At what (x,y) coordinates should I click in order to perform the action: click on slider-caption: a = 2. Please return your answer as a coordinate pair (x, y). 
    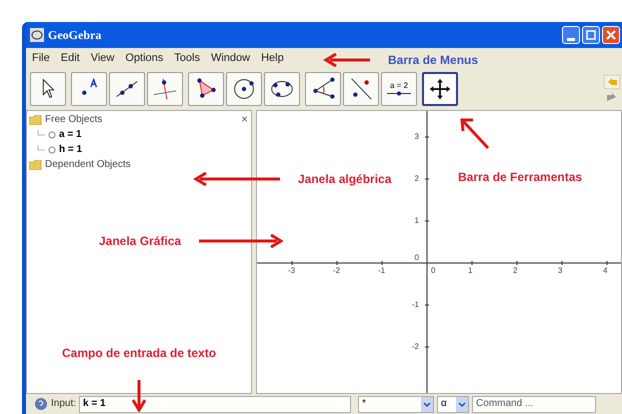
    Looking at the image, I should click on (399, 86).